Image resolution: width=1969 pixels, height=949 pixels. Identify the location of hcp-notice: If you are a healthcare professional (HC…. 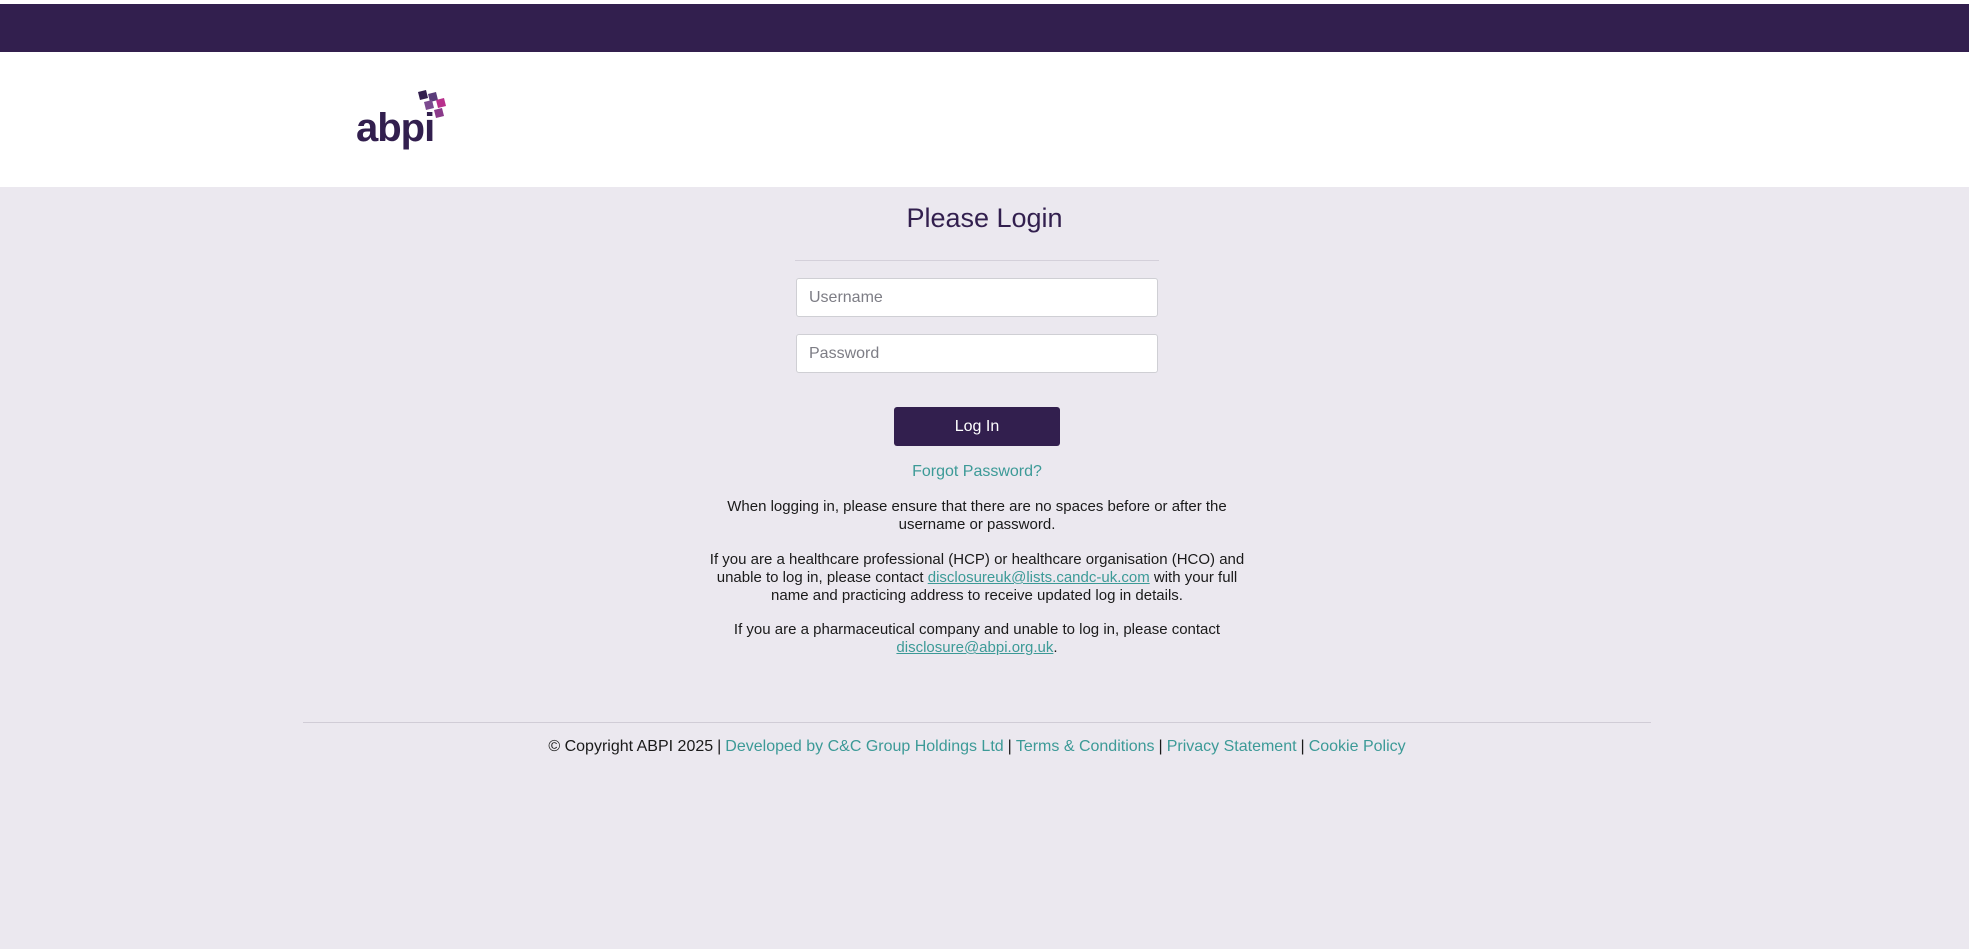
(977, 578).